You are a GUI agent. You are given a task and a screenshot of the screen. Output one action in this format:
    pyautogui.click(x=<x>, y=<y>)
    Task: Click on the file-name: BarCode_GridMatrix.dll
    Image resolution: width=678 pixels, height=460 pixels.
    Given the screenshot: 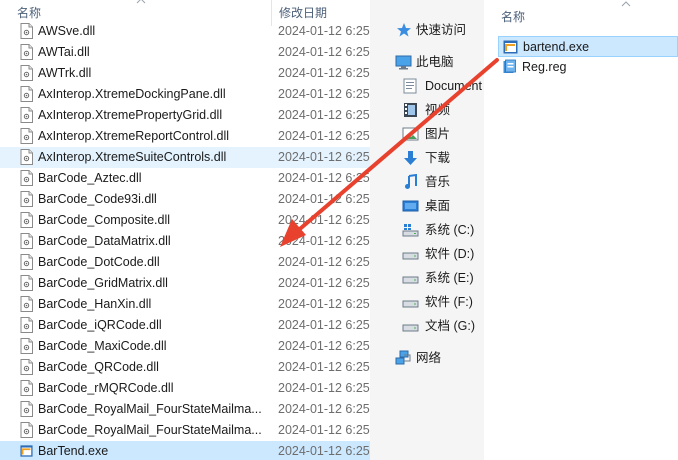 What is the action you would take?
    pyautogui.click(x=103, y=283)
    